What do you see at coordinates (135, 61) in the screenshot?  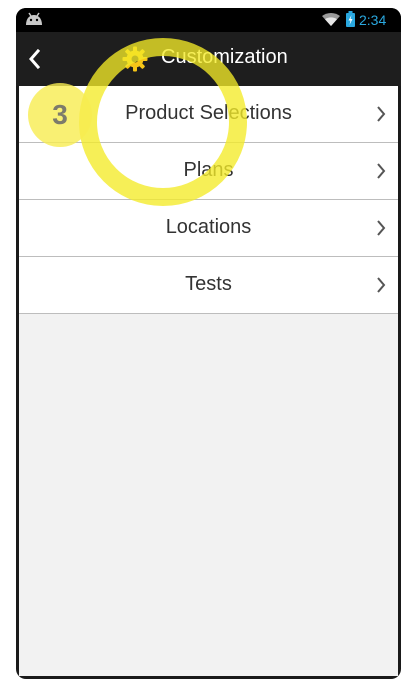 I see `gear-icon` at bounding box center [135, 61].